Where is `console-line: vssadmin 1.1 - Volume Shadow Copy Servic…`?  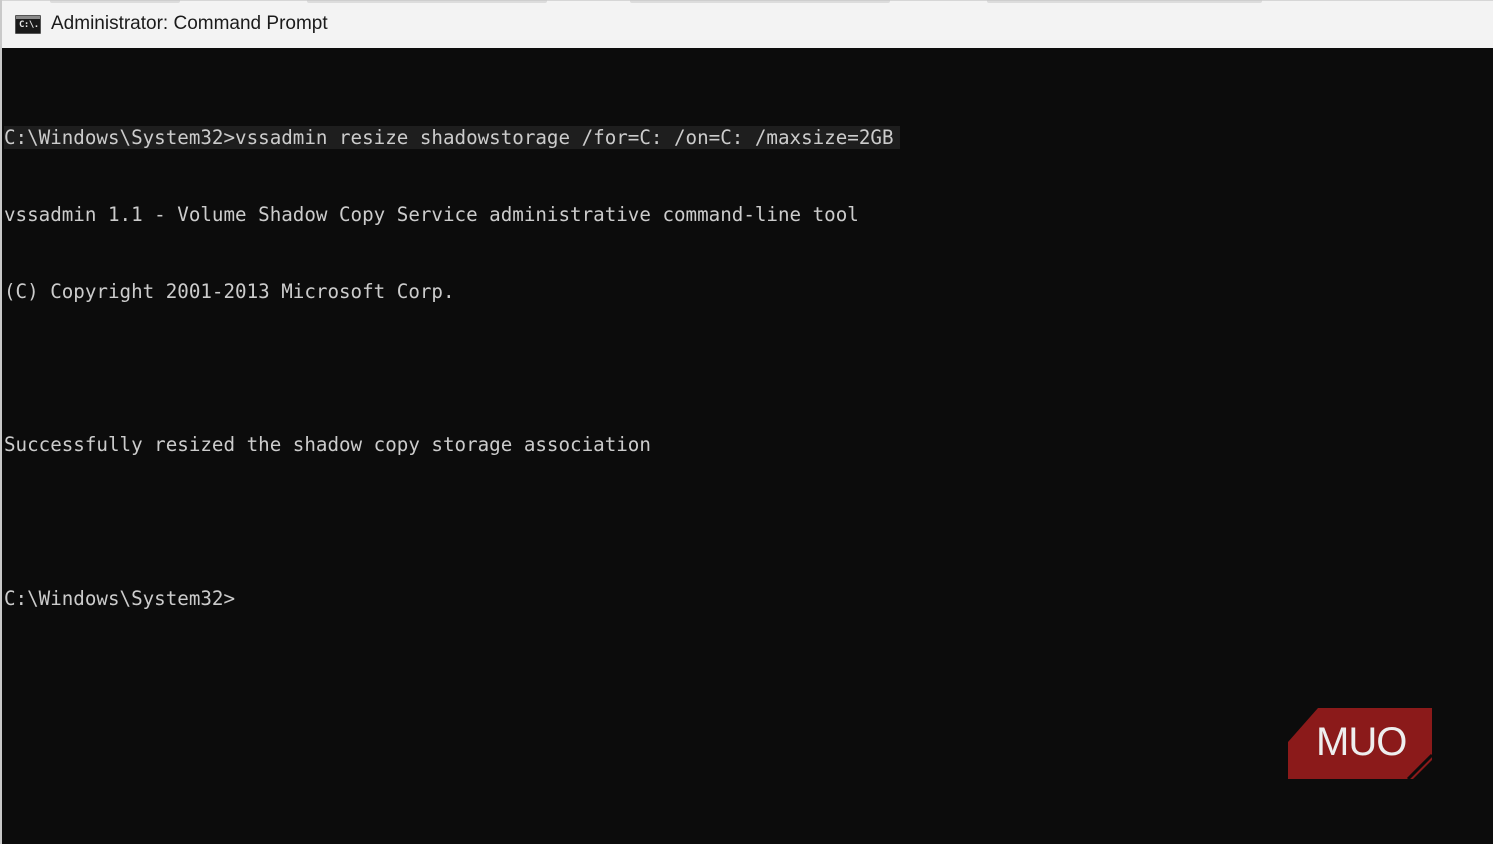 console-line: vssadmin 1.1 - Volume Shadow Copy Servic… is located at coordinates (431, 214).